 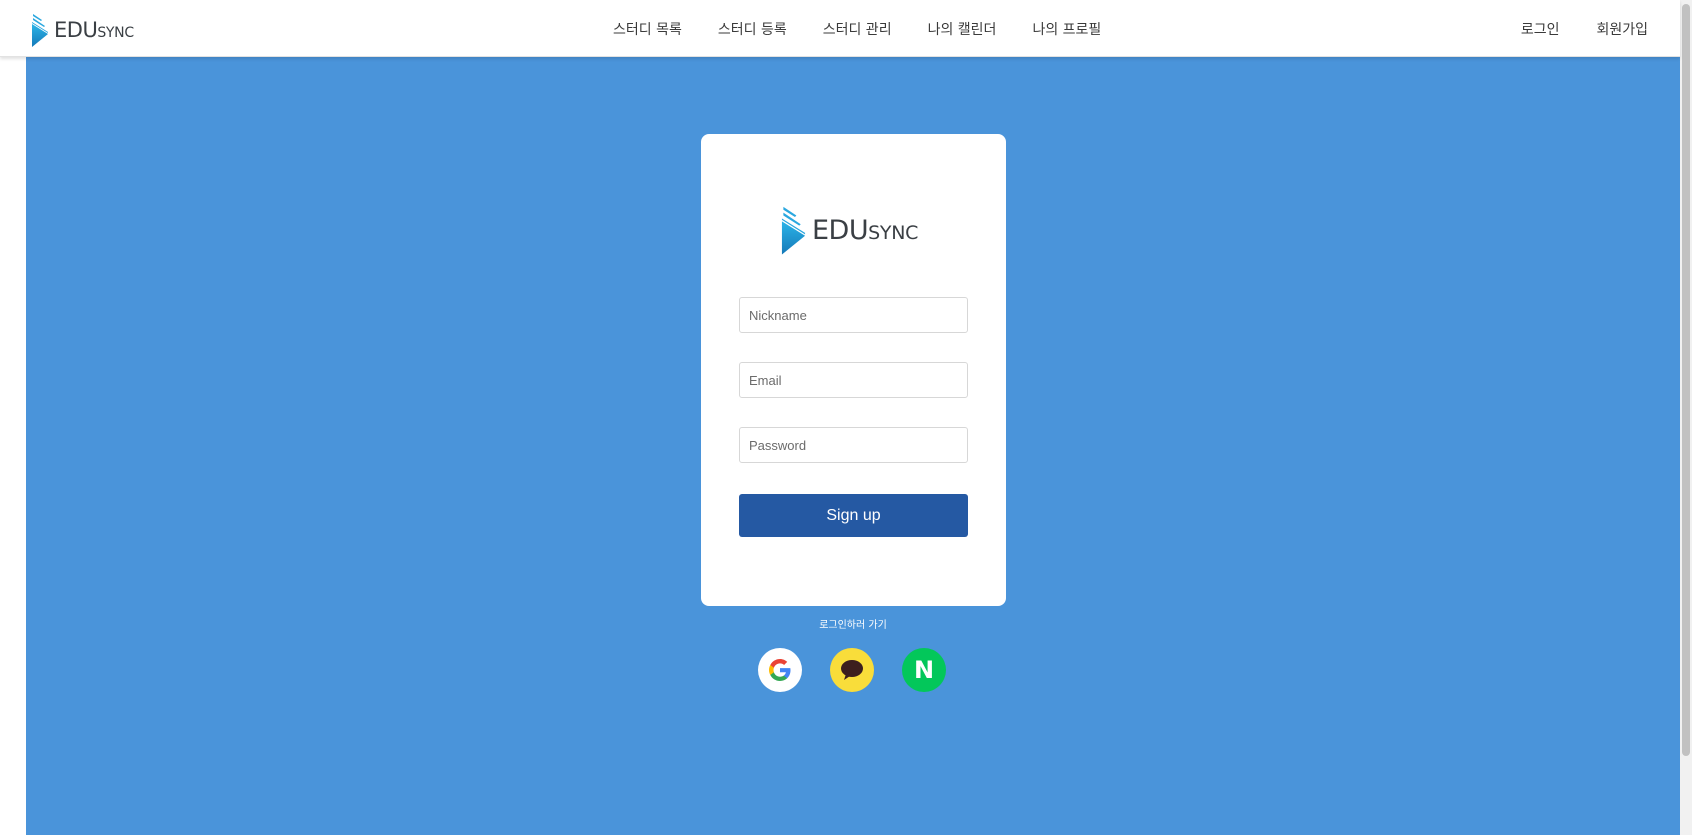 I want to click on nickname-input, so click(x=853, y=315).